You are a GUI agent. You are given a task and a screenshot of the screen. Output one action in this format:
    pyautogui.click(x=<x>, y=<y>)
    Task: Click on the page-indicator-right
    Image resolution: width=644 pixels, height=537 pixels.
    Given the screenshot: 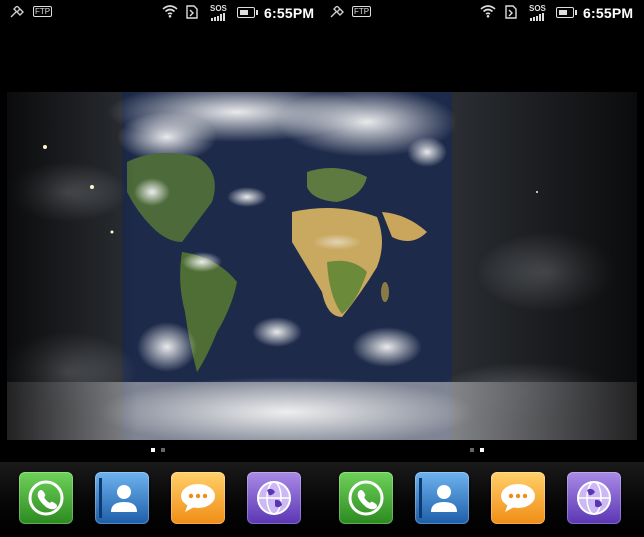 What is the action you would take?
    pyautogui.click(x=477, y=450)
    